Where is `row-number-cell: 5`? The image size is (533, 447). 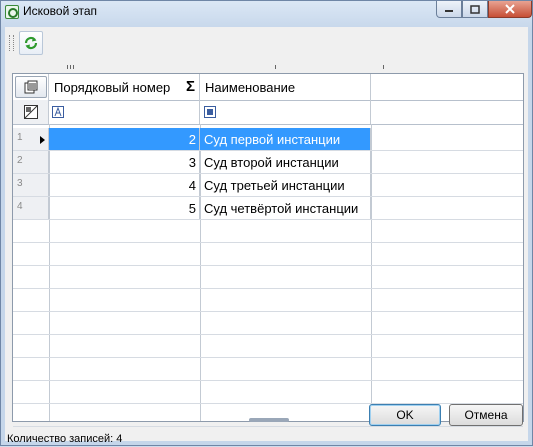 row-number-cell: 5 is located at coordinates (124, 208).